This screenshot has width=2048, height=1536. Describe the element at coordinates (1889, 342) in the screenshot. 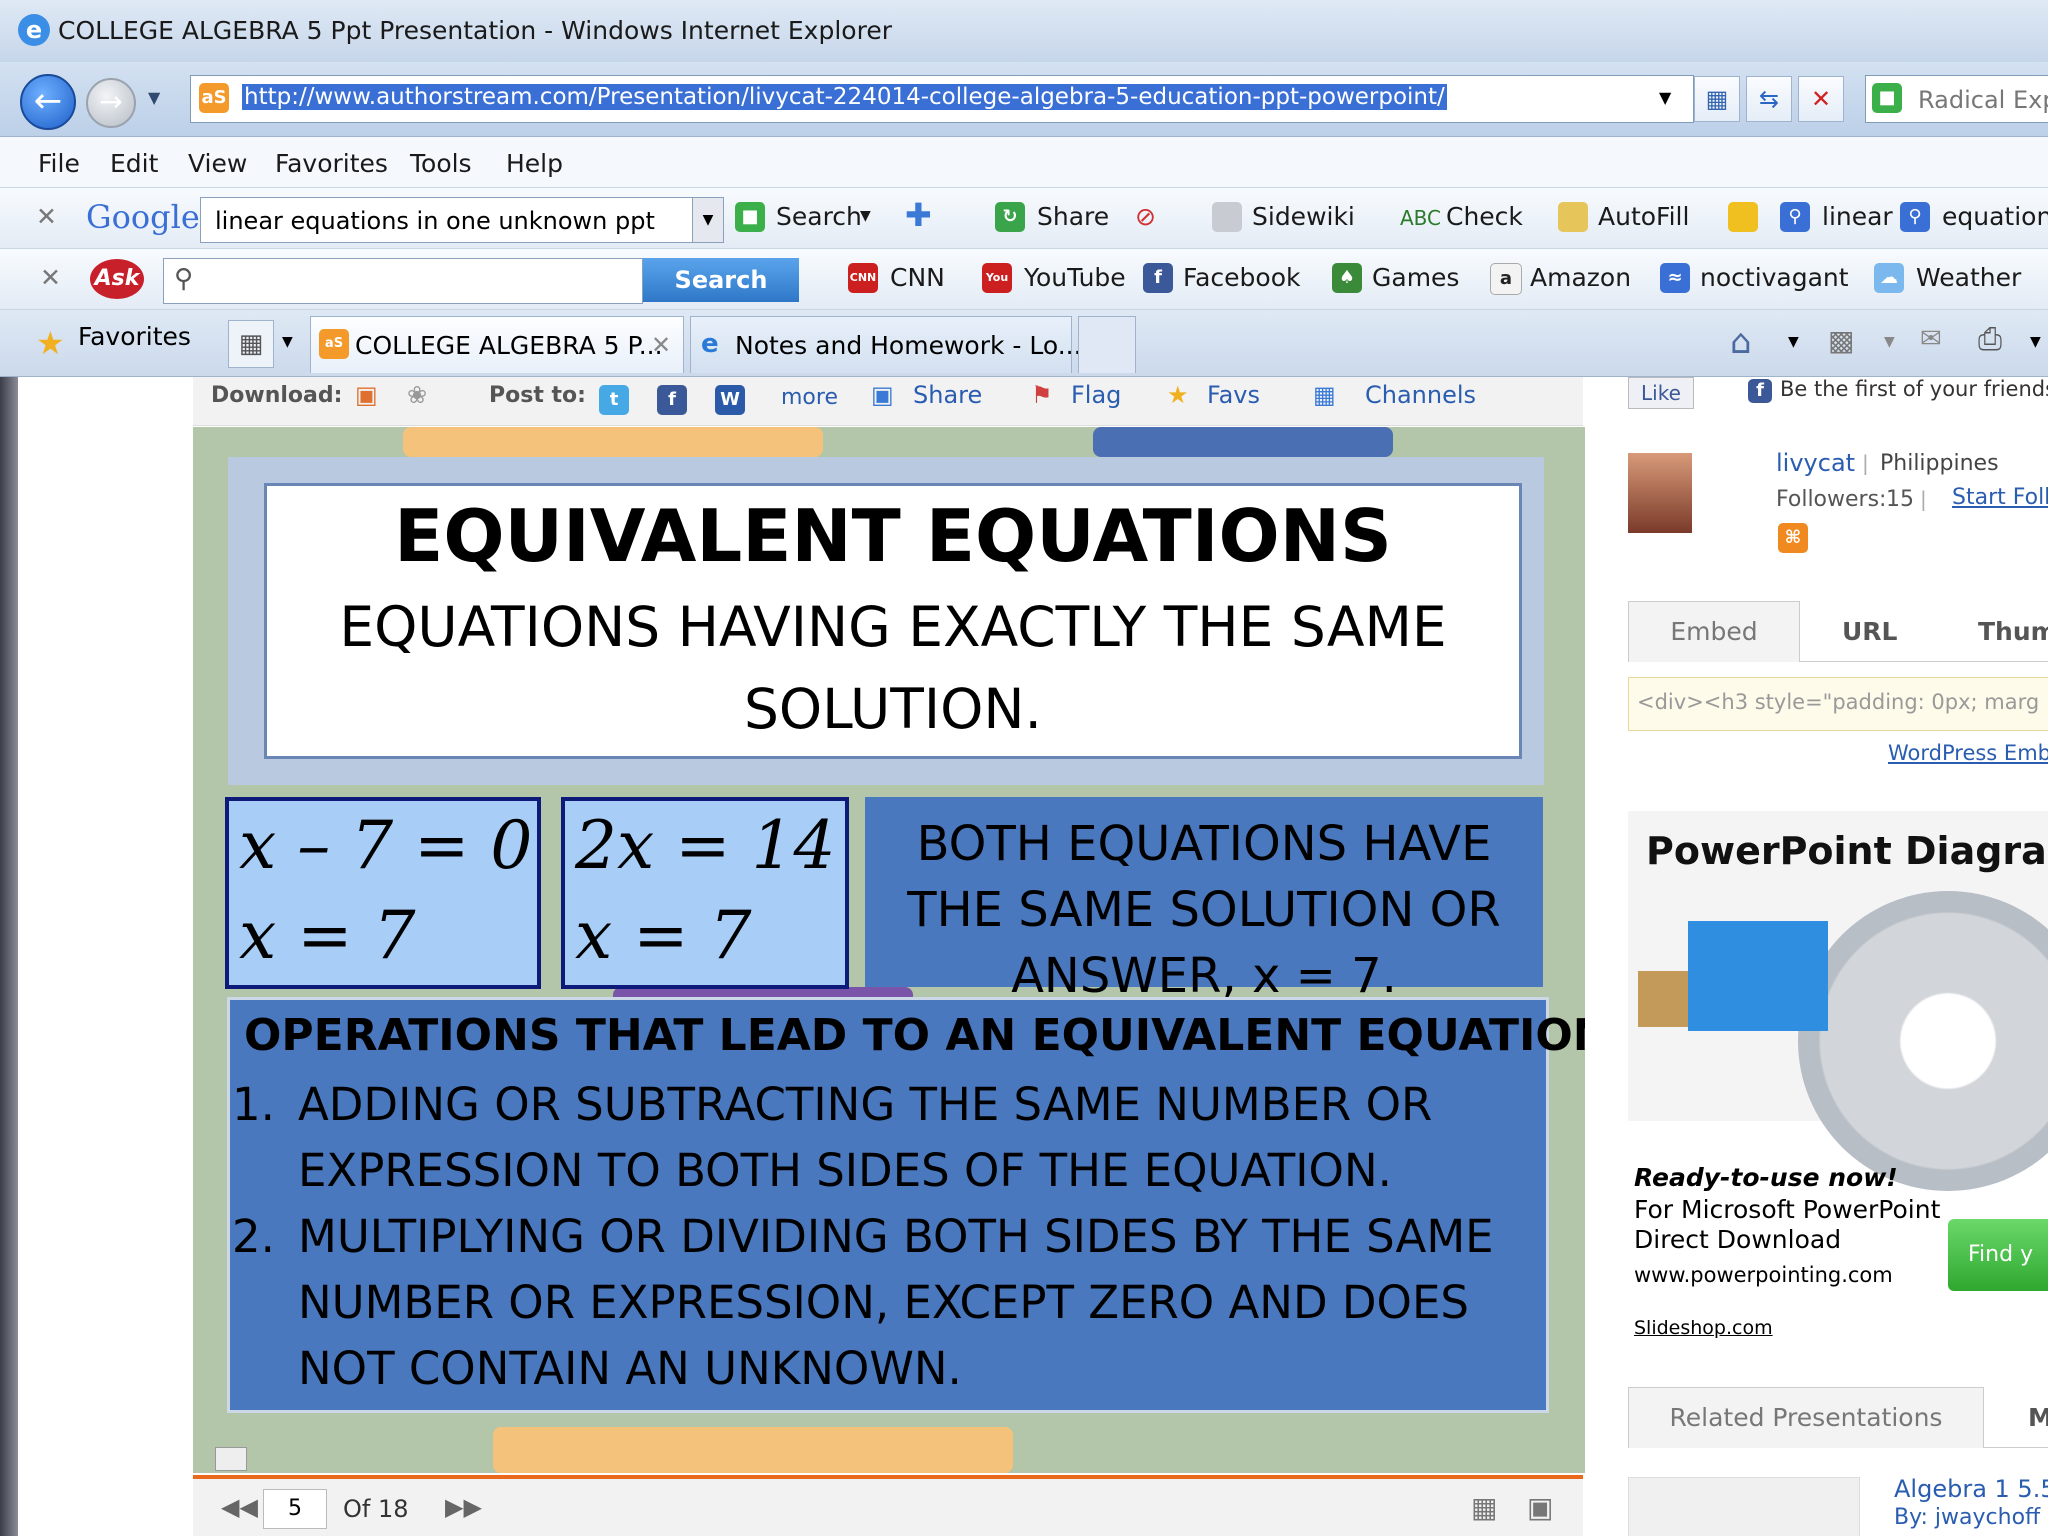

I see `feeds-dropdown-icon: ▼` at that location.